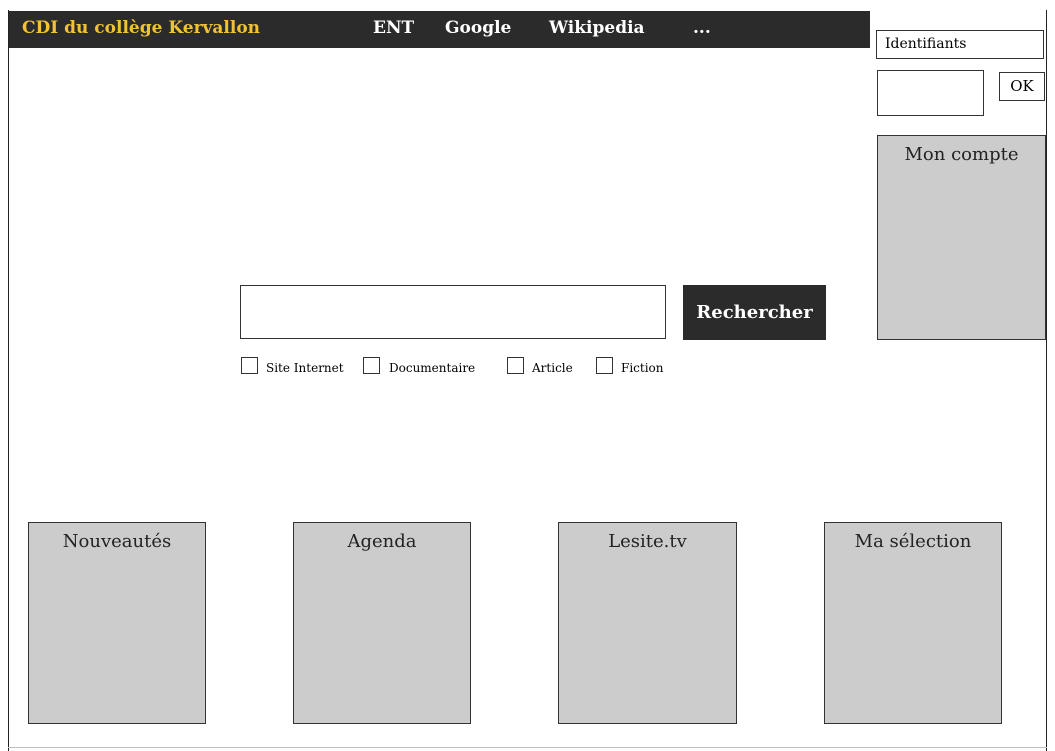 The height and width of the screenshot is (751, 1055). Describe the element at coordinates (930, 93) in the screenshot. I see `password-field` at that location.